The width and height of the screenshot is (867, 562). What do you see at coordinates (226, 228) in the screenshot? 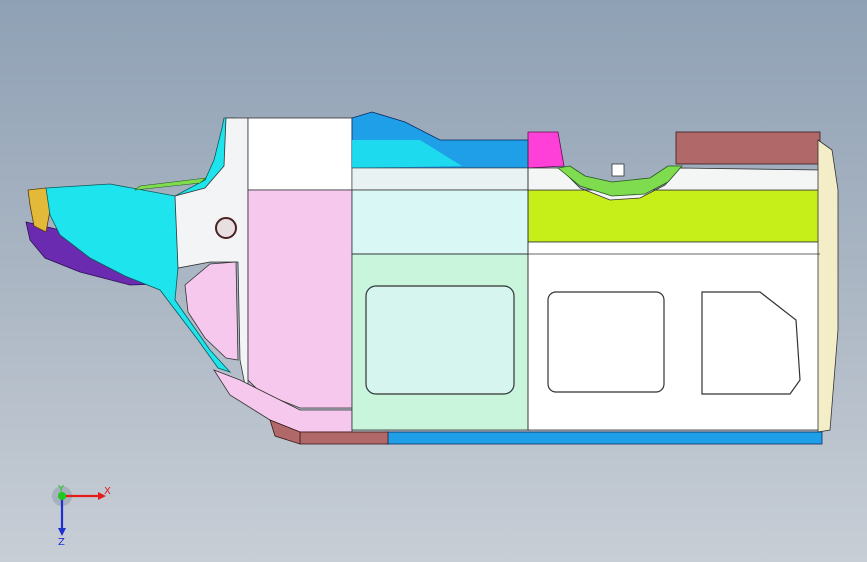
I see `fuel-cap` at bounding box center [226, 228].